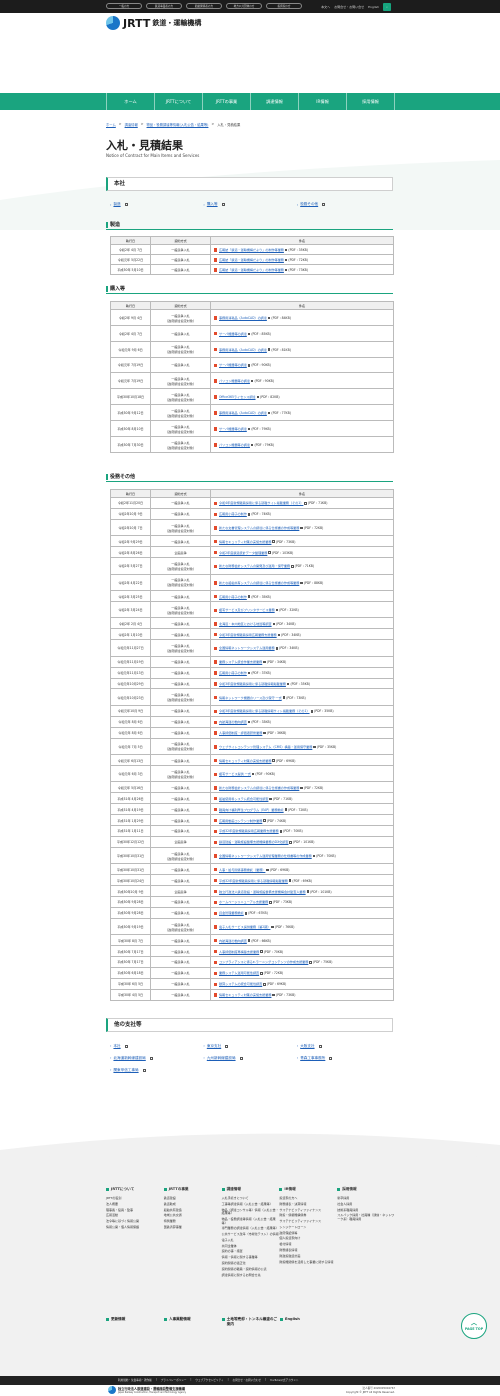 This screenshot has width=500, height=1396. What do you see at coordinates (265, 747) in the screenshot?
I see `item-link: ウェブサイトコンテンツ管理システム（CMS）構築・運用保守業務` at bounding box center [265, 747].